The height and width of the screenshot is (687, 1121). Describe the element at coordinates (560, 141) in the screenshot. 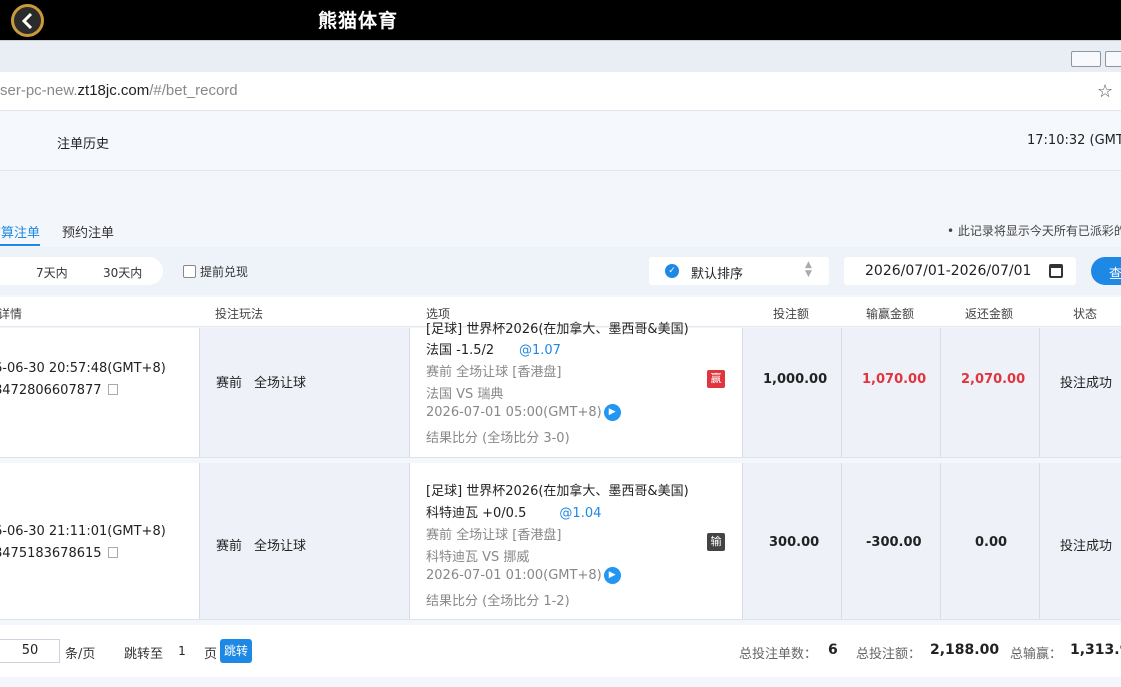

I see `page-header: 注单历史 17:10:32 (GMT+8` at that location.